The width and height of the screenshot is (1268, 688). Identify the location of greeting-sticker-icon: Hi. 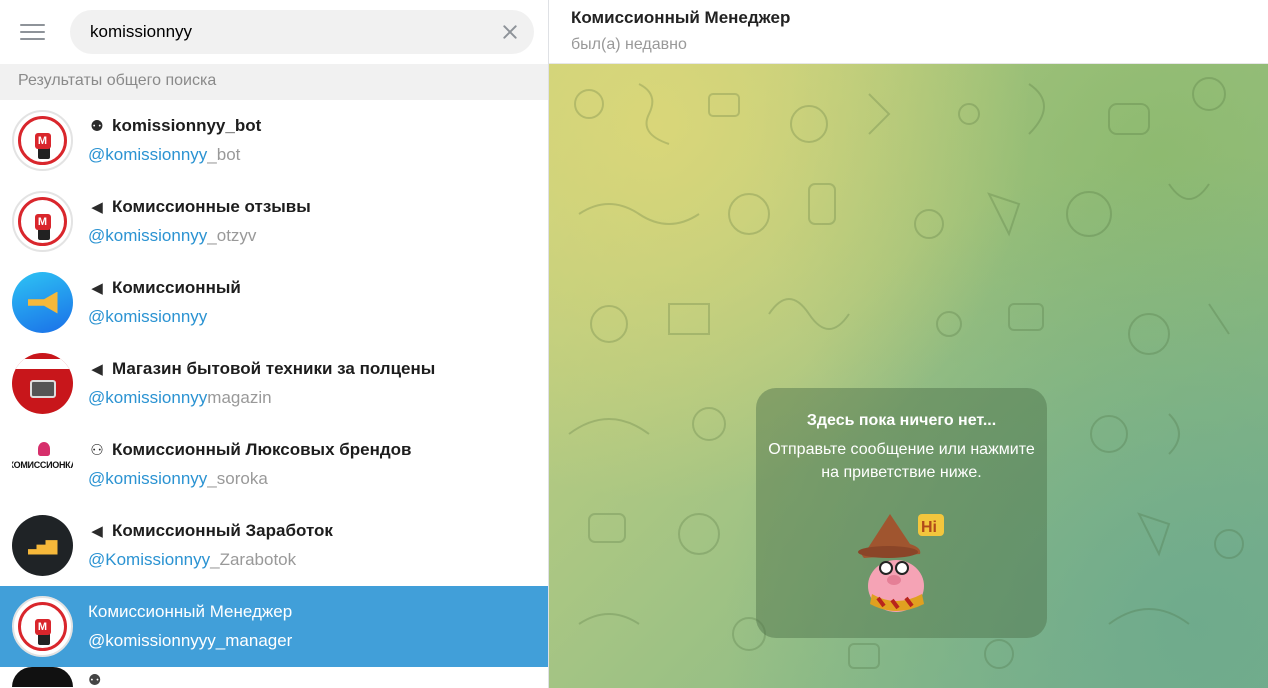
(903, 563).